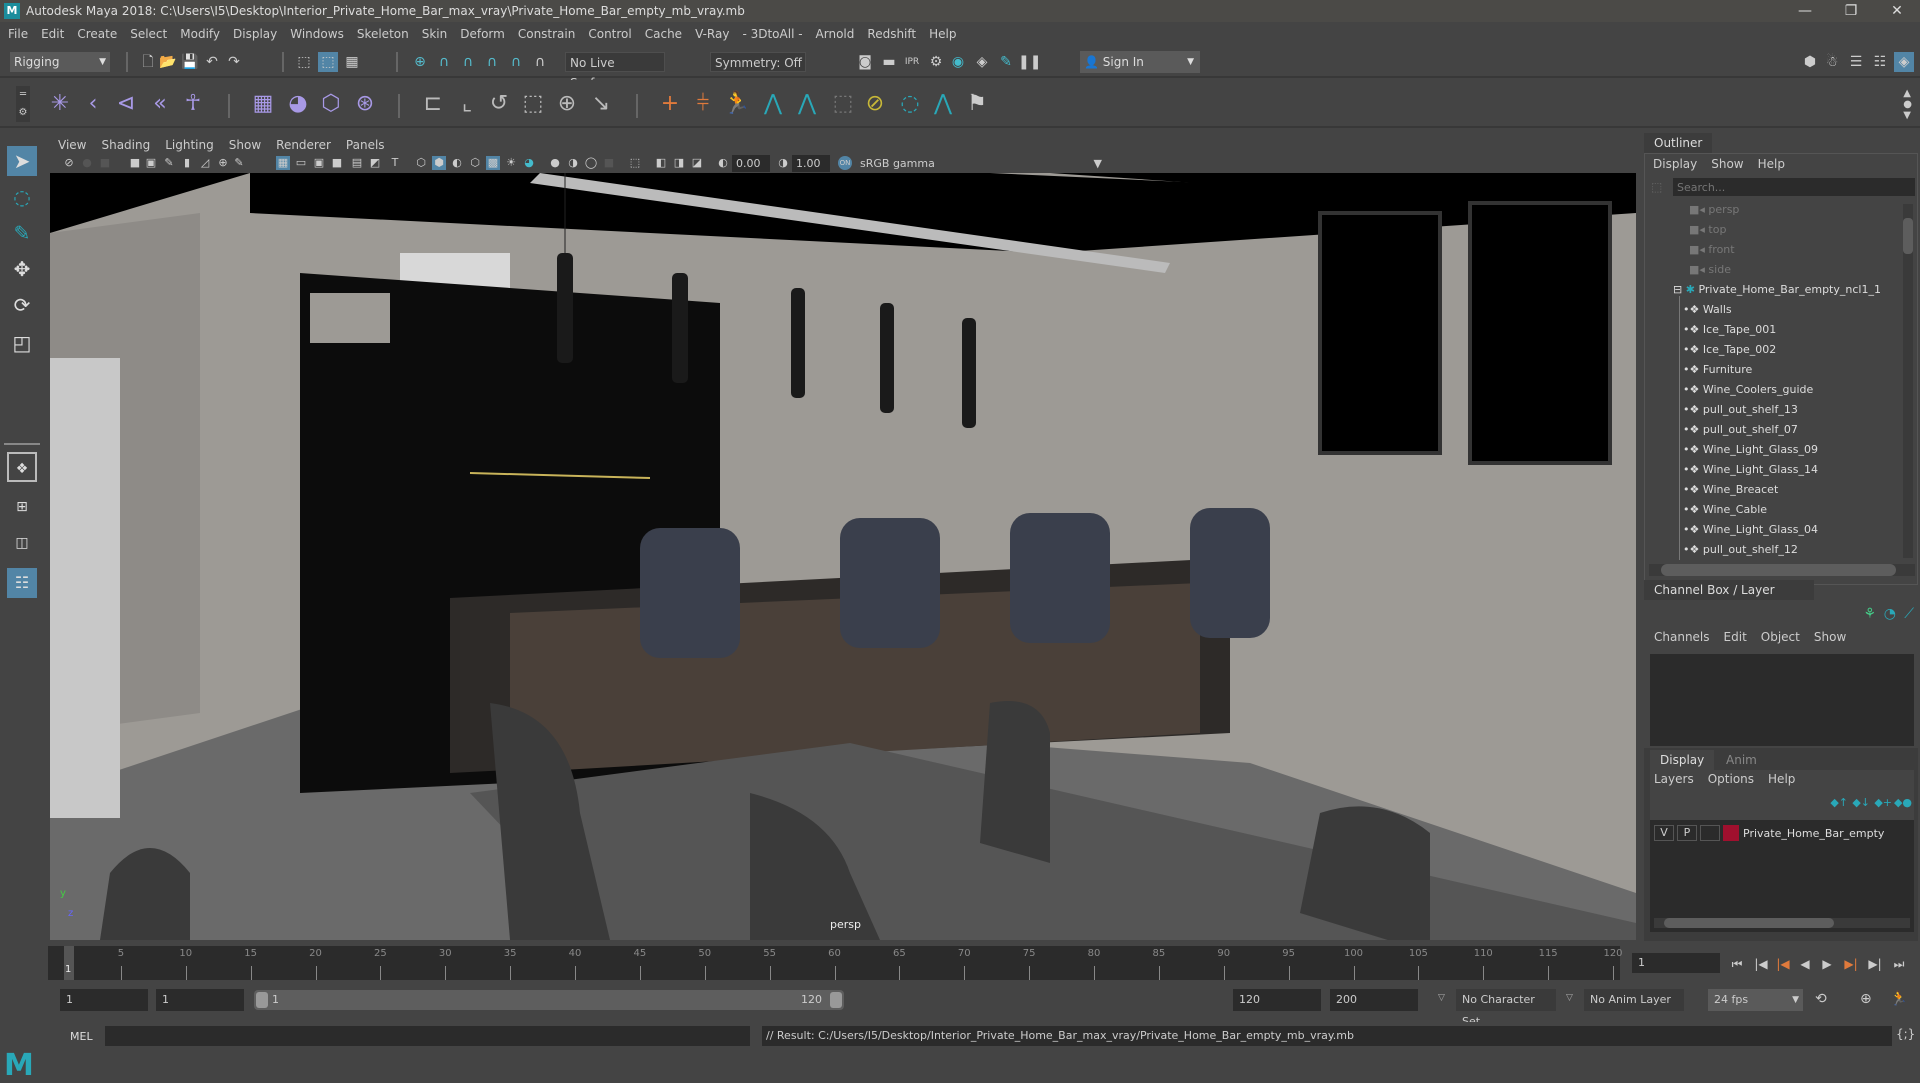  I want to click on redo-icon: ↷, so click(234, 62).